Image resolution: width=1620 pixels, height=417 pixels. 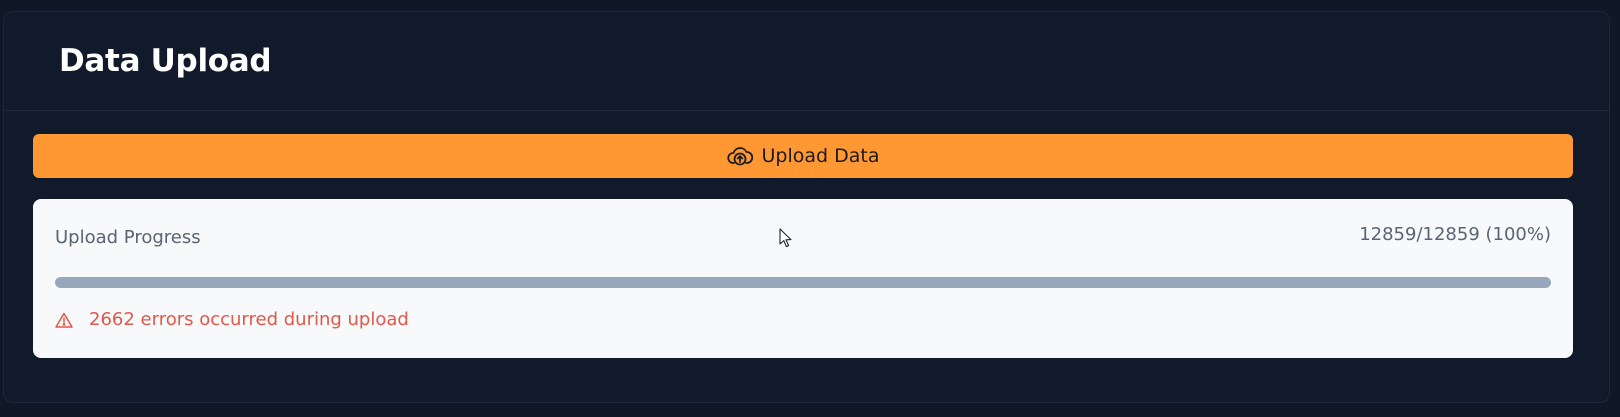 I want to click on mouse-pointer-icon, so click(x=786, y=240).